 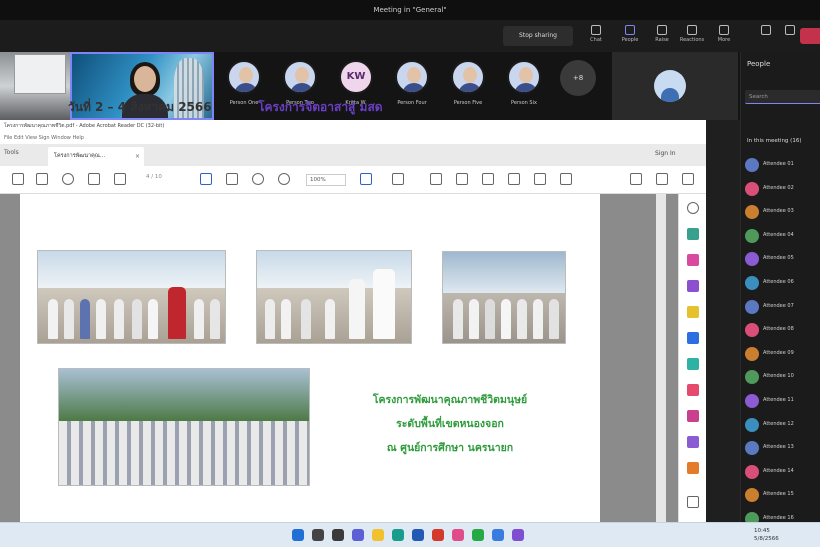 I want to click on fit-page-icon, so click(x=366, y=179).